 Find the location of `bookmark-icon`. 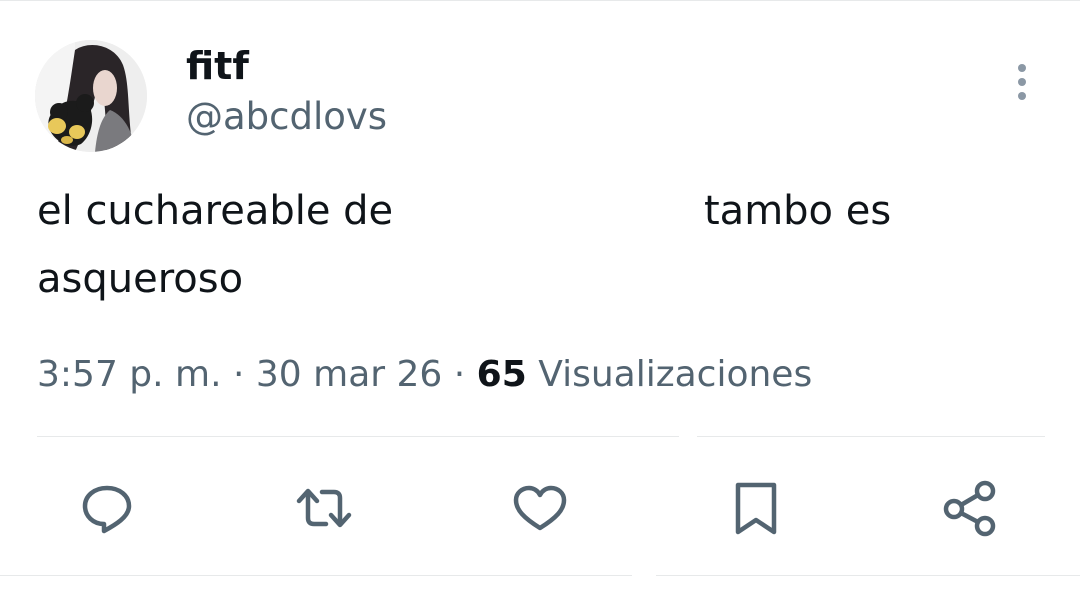

bookmark-icon is located at coordinates (756, 508).